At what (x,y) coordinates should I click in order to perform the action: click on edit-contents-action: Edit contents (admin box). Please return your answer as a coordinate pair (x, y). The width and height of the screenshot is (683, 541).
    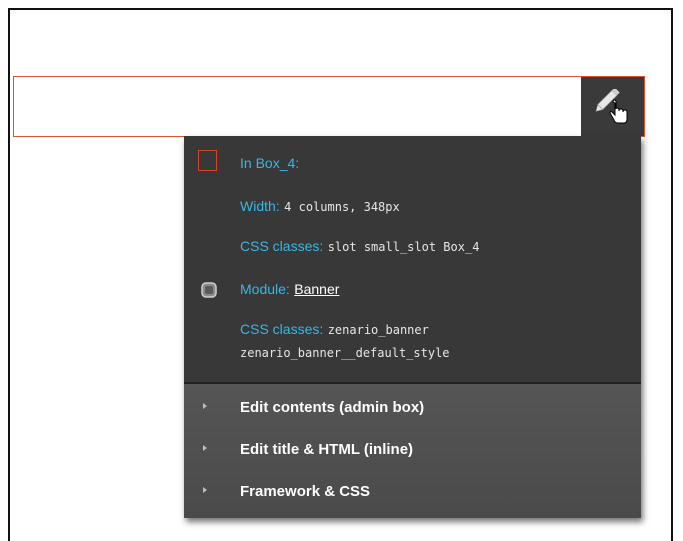
    Looking at the image, I should click on (412, 408).